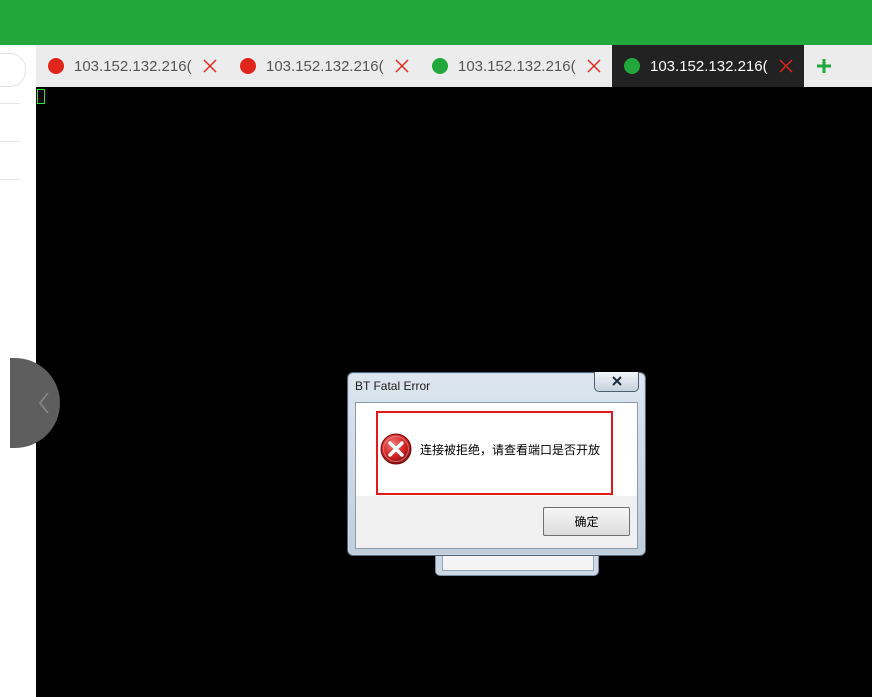 Image resolution: width=872 pixels, height=697 pixels. I want to click on chevron-left-icon, so click(44, 403).